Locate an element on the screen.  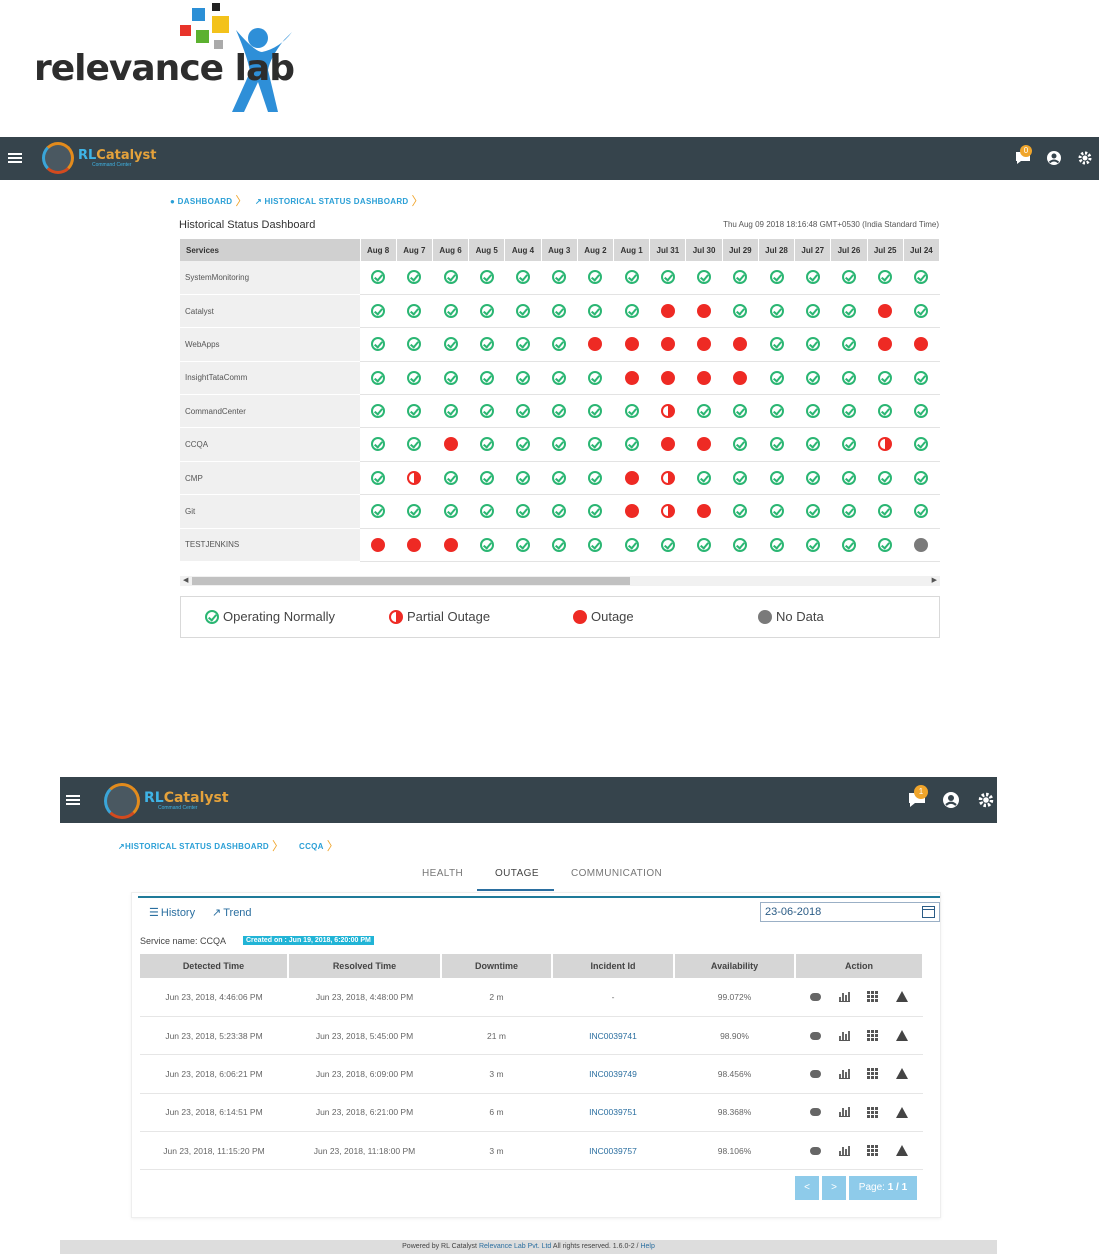
service-name: CMP is located at coordinates (270, 478).